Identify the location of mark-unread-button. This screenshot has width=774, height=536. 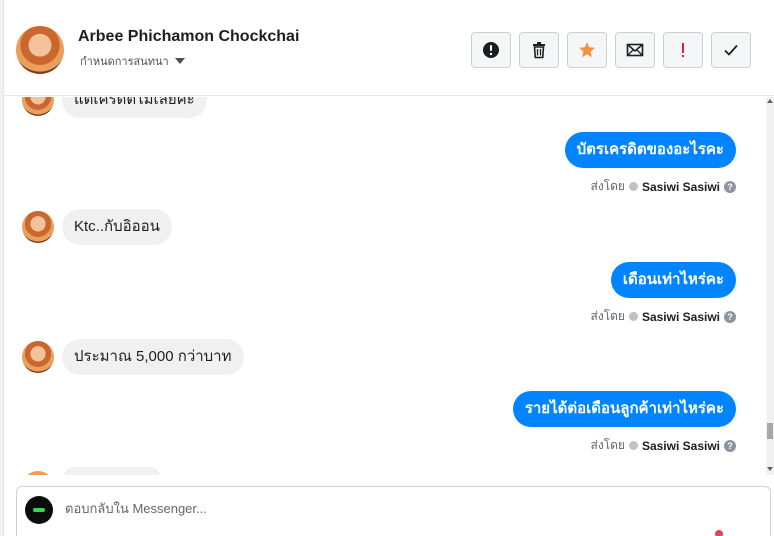
(635, 50).